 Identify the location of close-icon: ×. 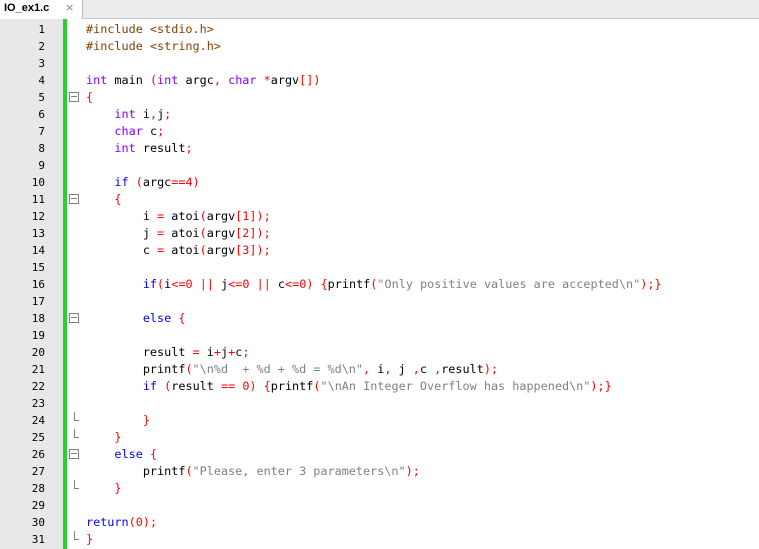
(69, 7).